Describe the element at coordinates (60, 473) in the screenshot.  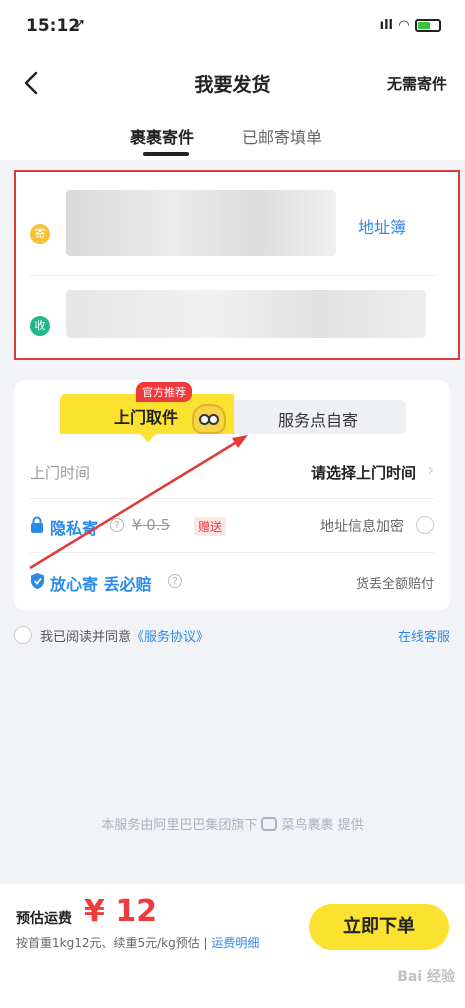
I see `pickup-time-label: 上门时间` at that location.